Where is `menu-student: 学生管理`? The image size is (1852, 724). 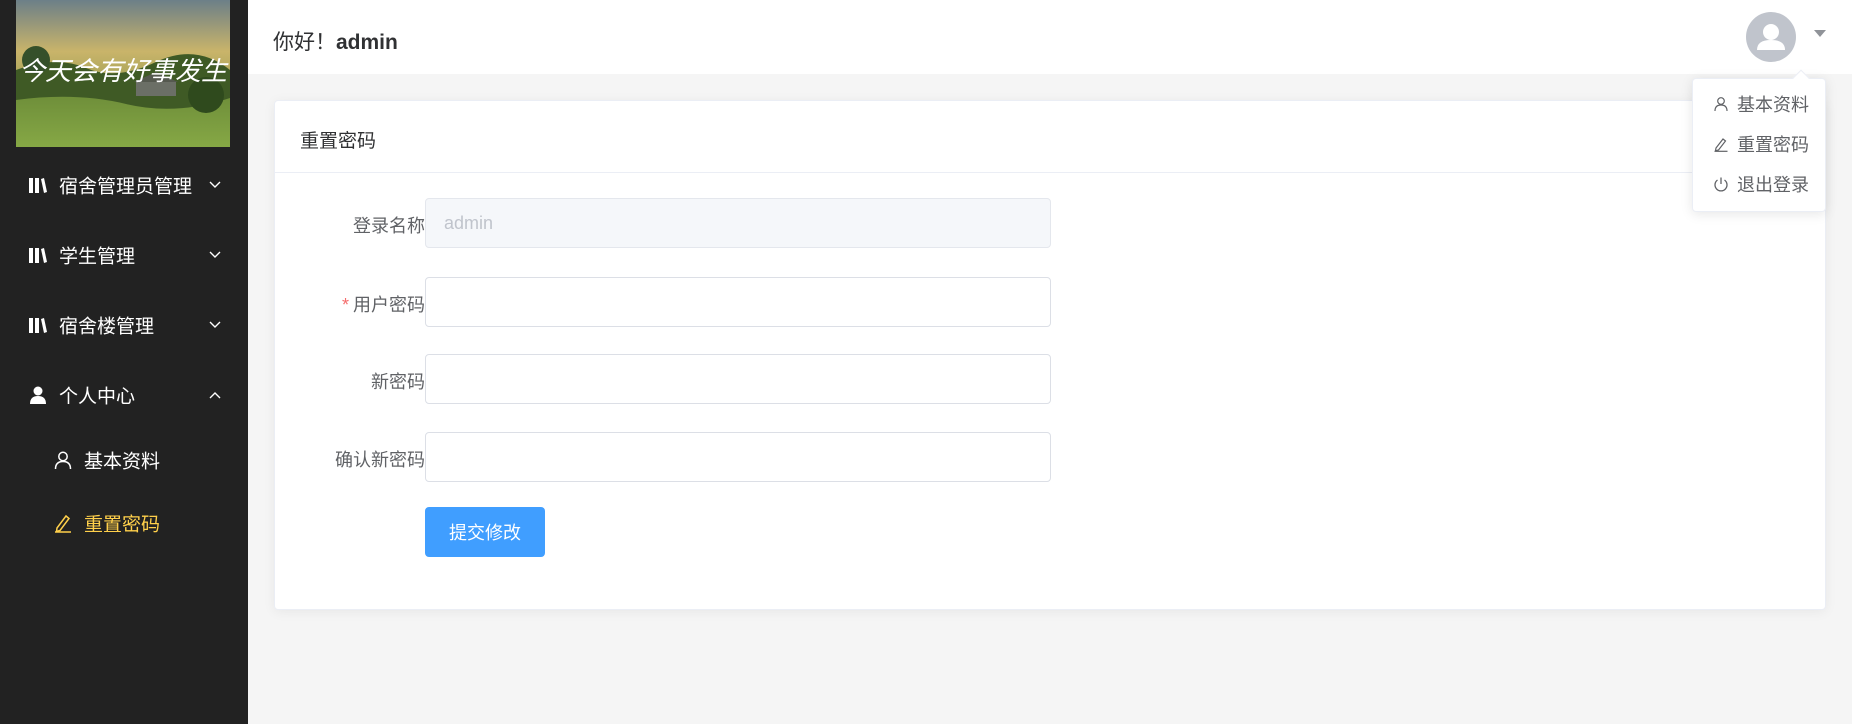
menu-student: 学生管理 is located at coordinates (124, 255).